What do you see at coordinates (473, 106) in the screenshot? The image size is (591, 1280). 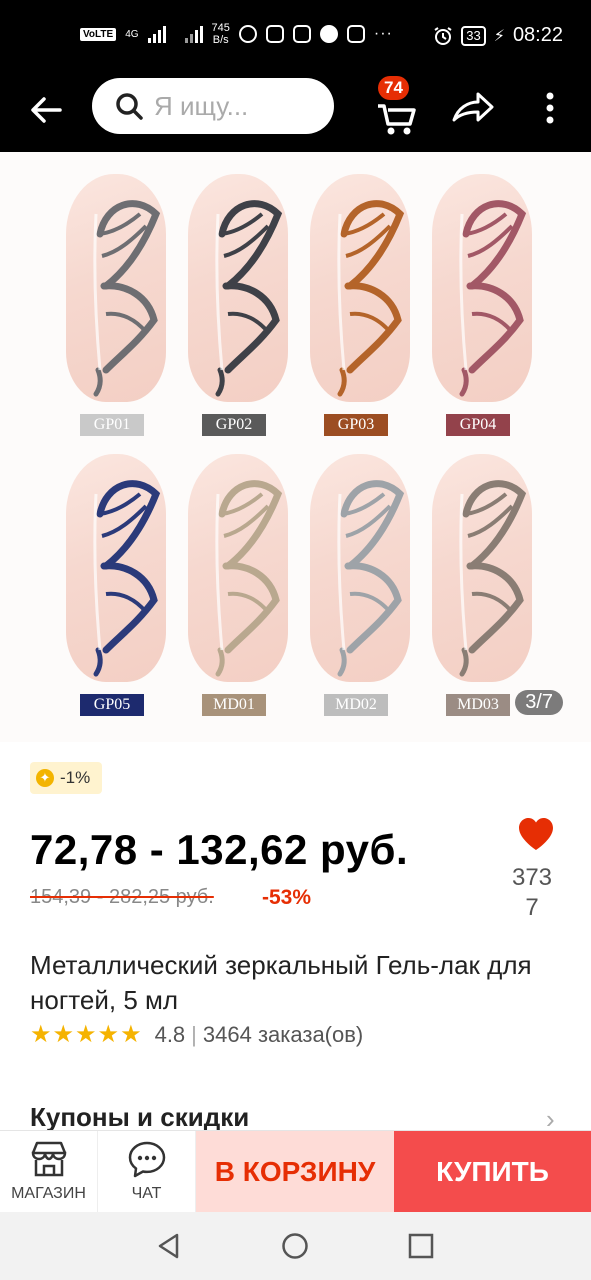 I see `share-icon` at bounding box center [473, 106].